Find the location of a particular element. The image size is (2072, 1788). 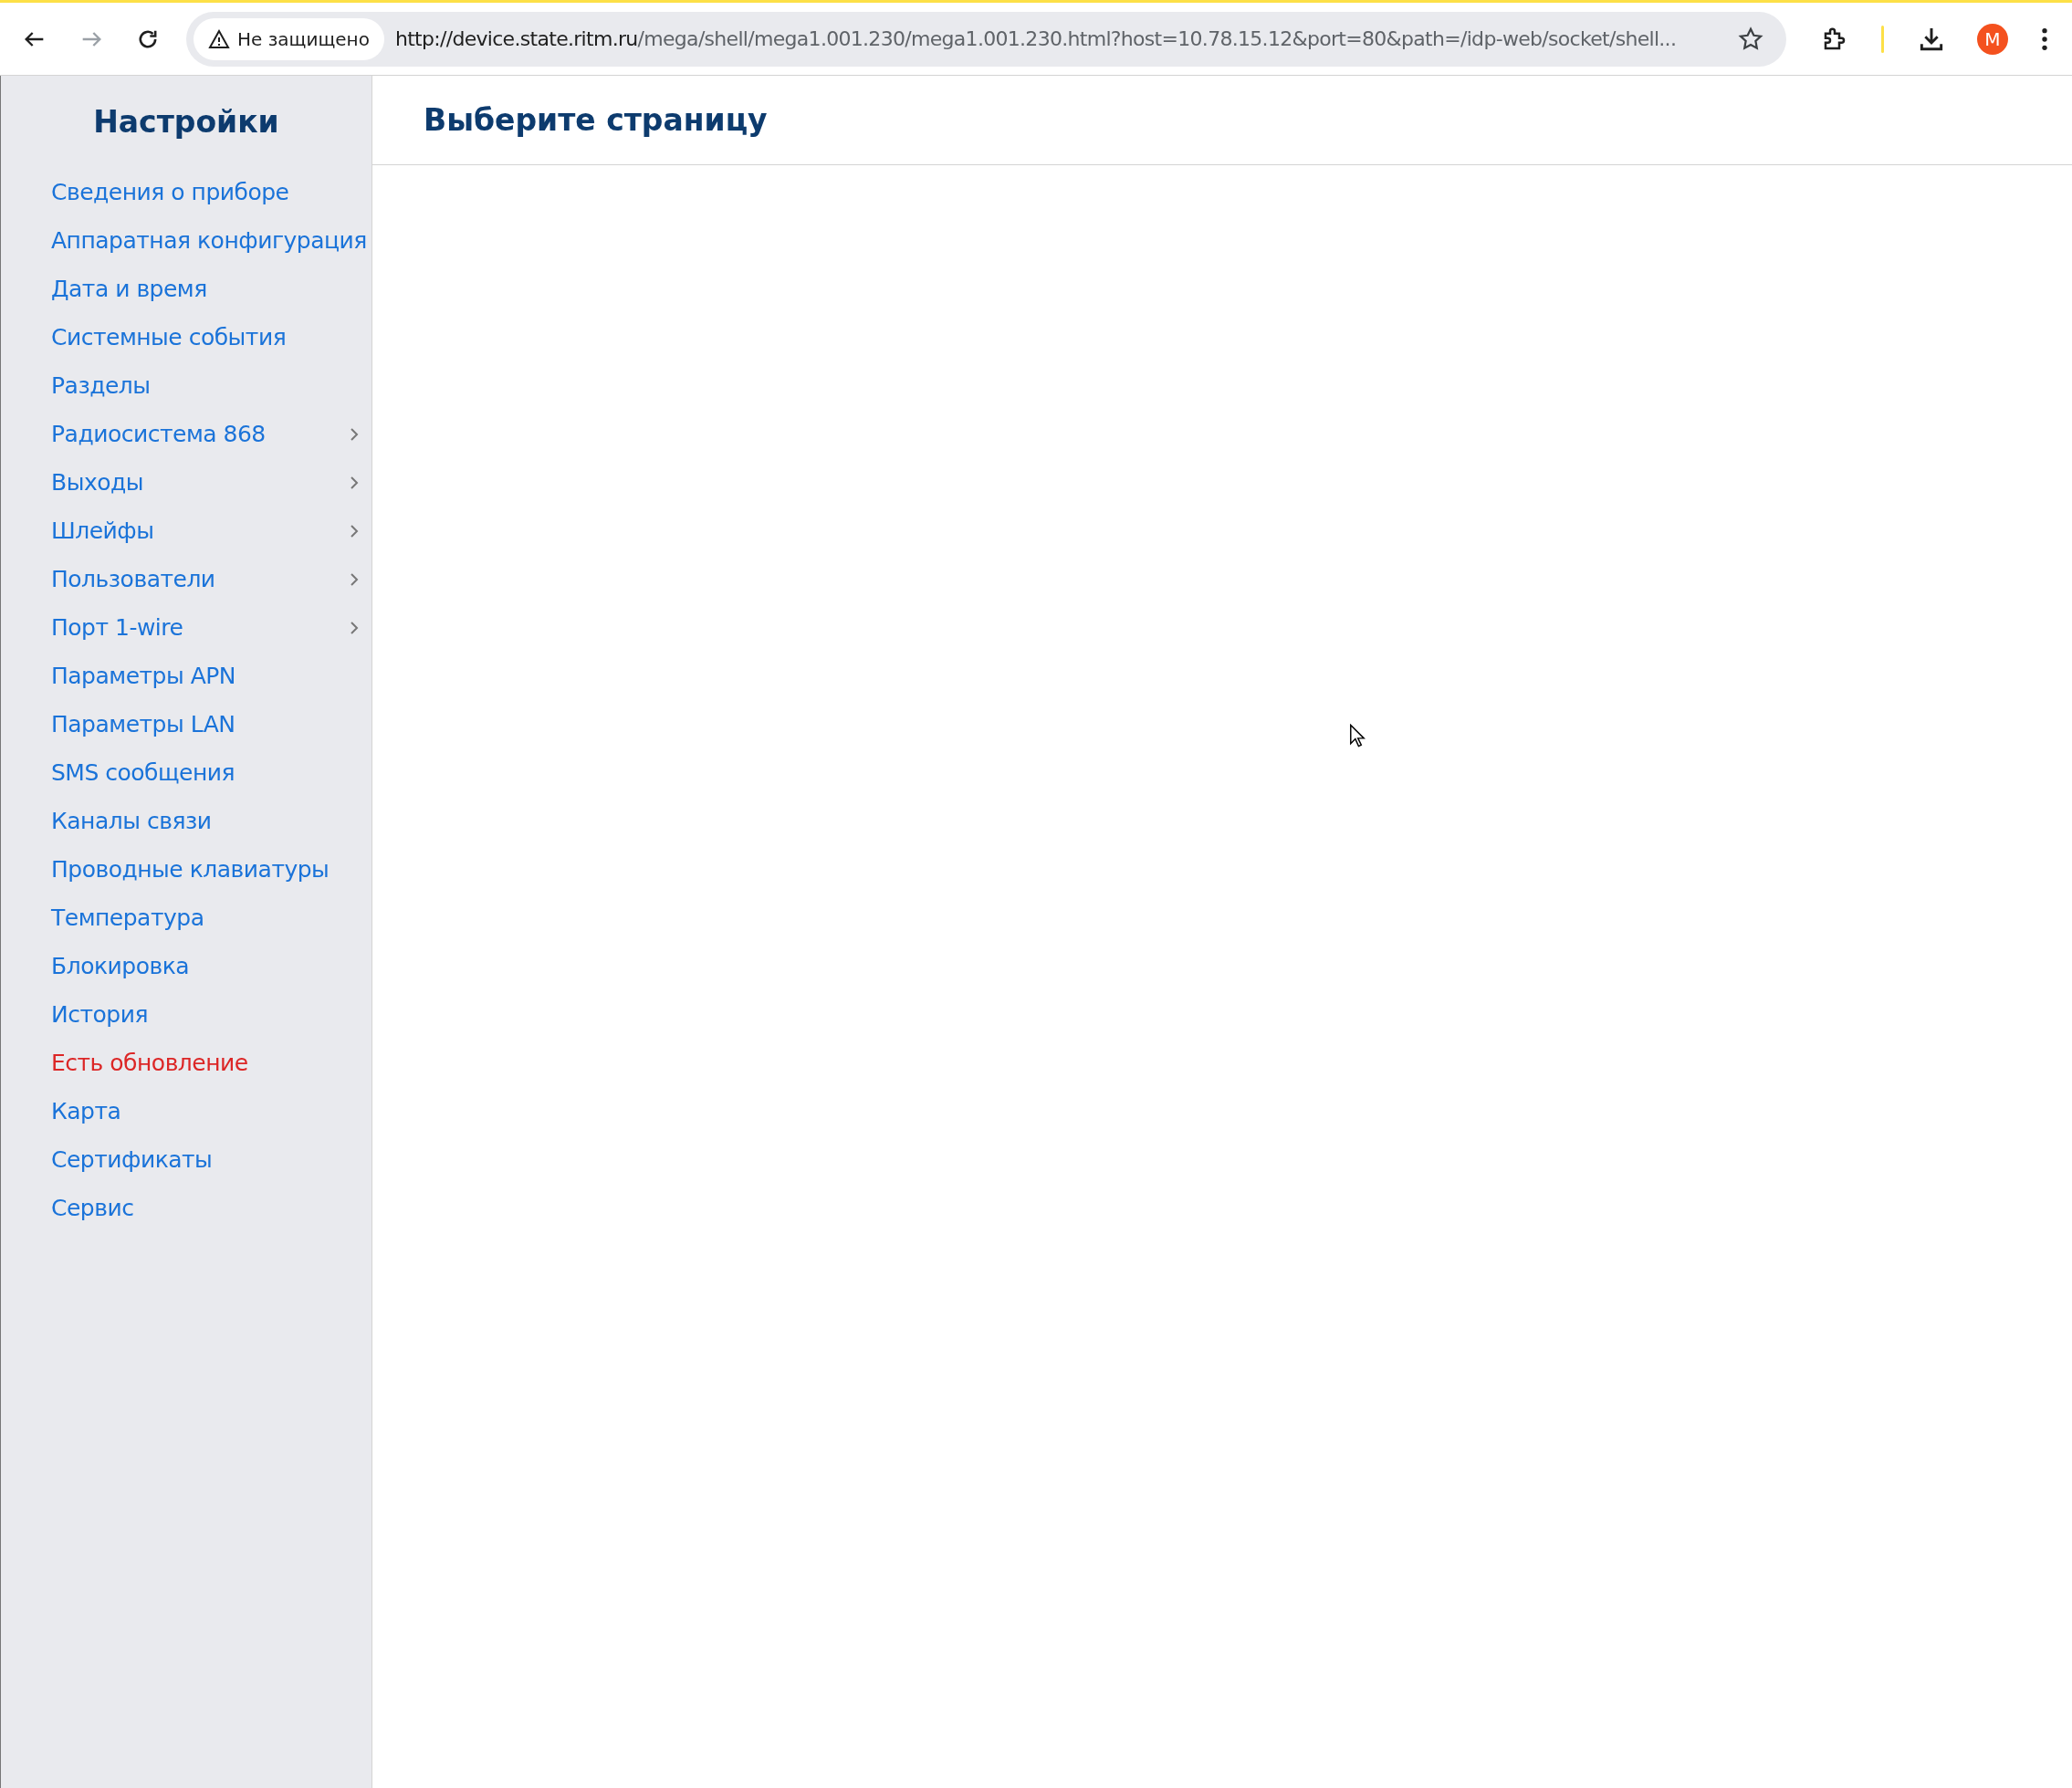

sidebar-link: Температура is located at coordinates (128, 918).